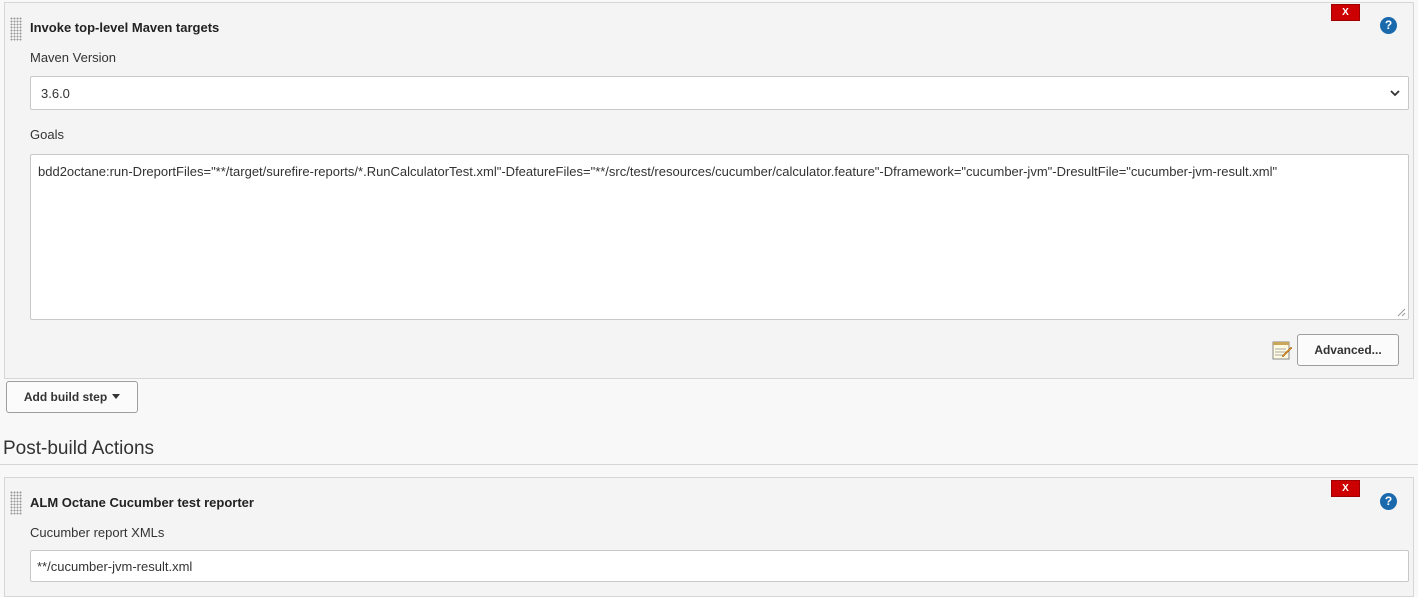  Describe the element at coordinates (142, 502) in the screenshot. I see `reporter-title: ALM Octane Cucumber test reporter` at that location.